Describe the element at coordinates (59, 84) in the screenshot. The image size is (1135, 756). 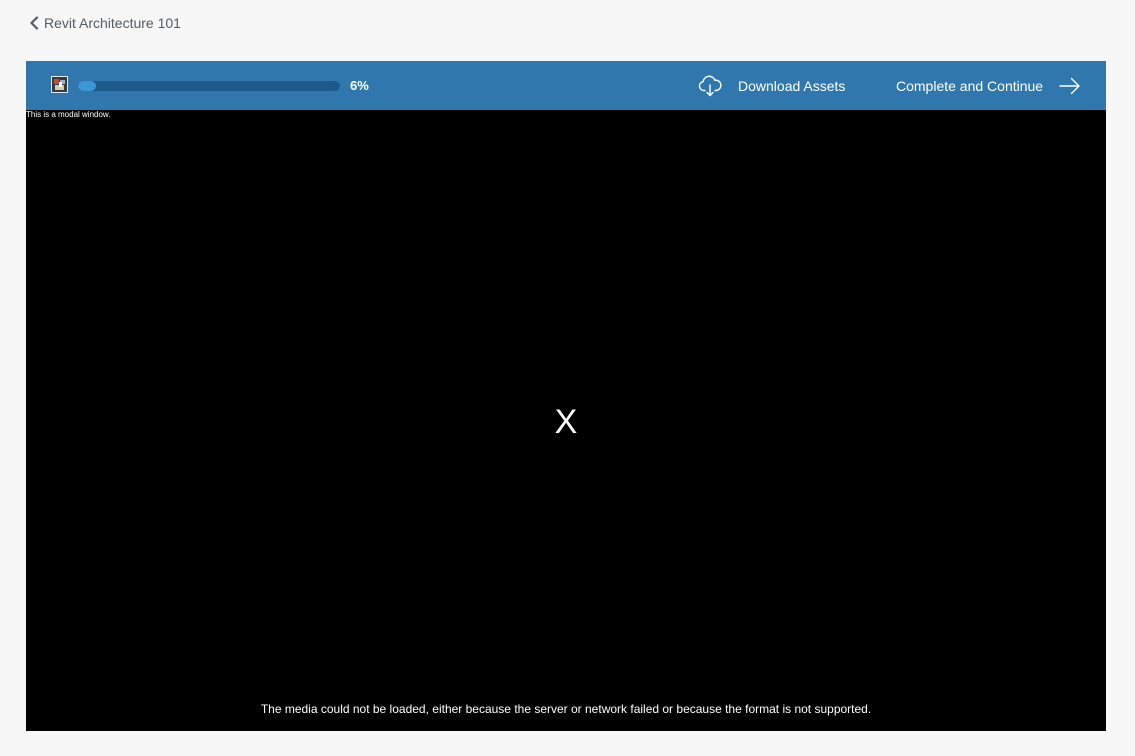
I see `course-thumbnail` at that location.